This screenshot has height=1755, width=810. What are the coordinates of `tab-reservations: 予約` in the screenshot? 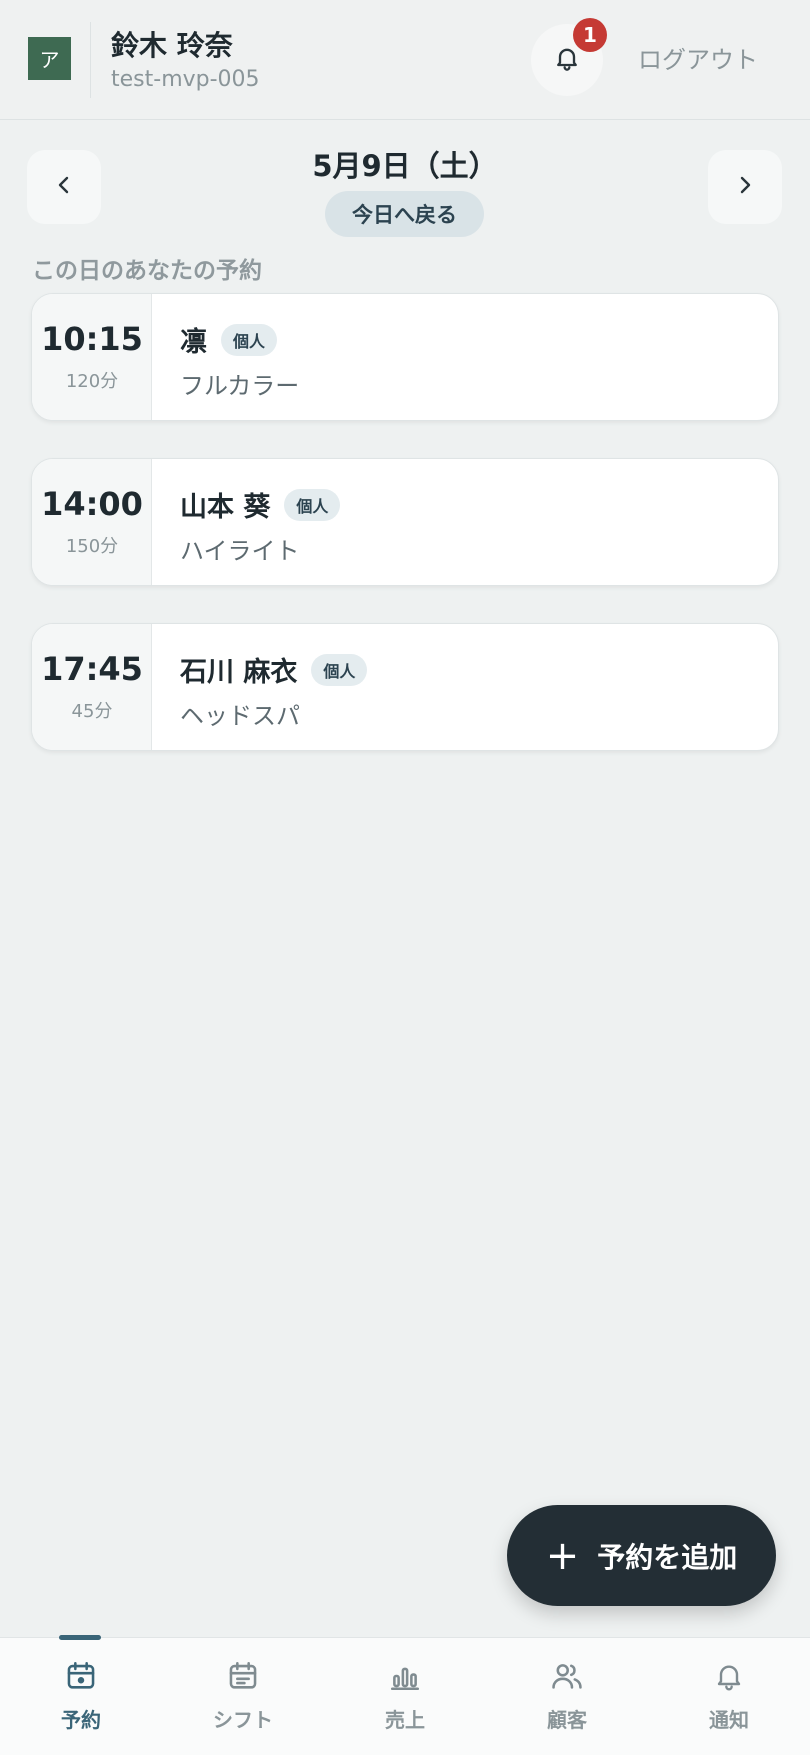 It's located at (81, 1696).